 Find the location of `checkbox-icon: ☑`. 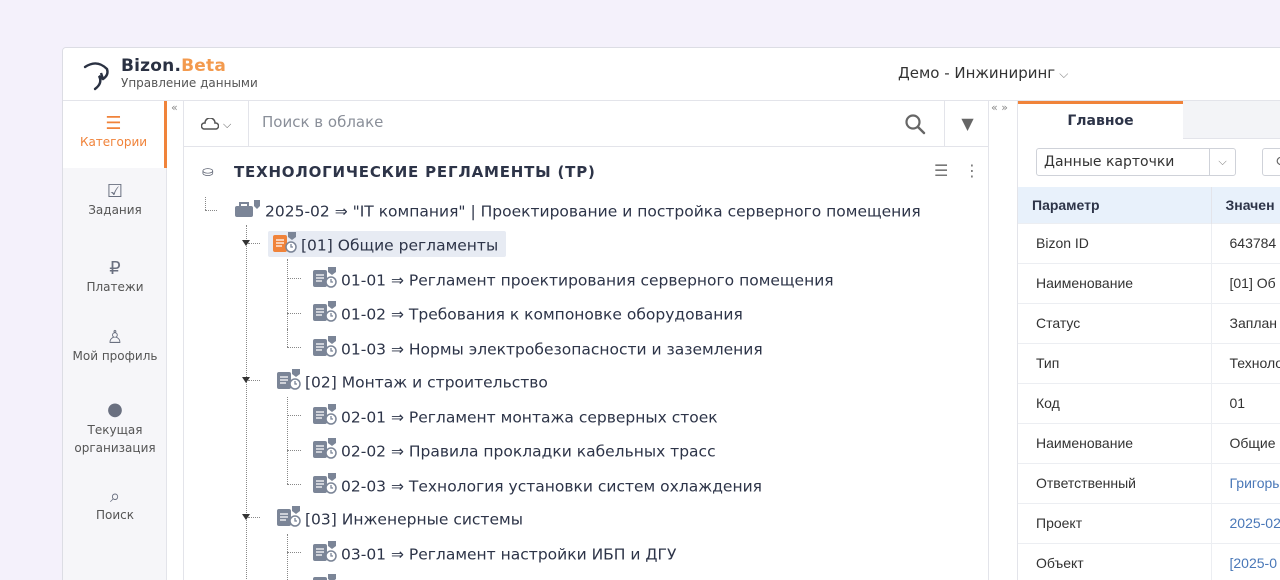

checkbox-icon: ☑ is located at coordinates (115, 191).